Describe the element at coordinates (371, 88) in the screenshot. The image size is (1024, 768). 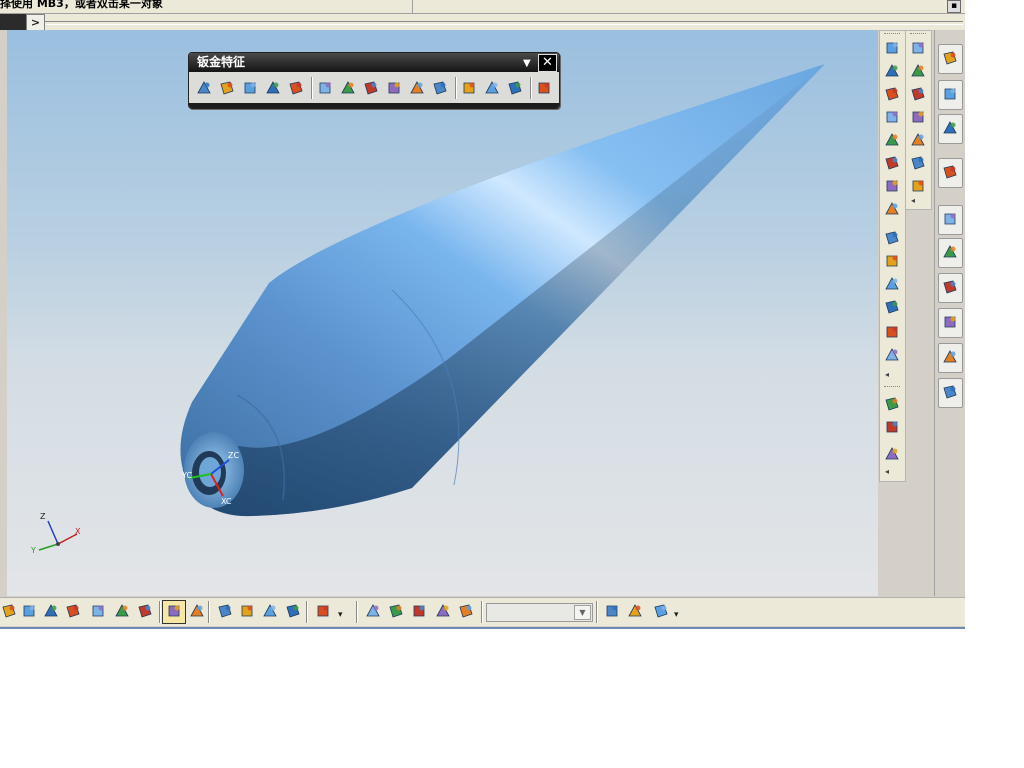
I see `sheet-metal-joggle-icon` at that location.